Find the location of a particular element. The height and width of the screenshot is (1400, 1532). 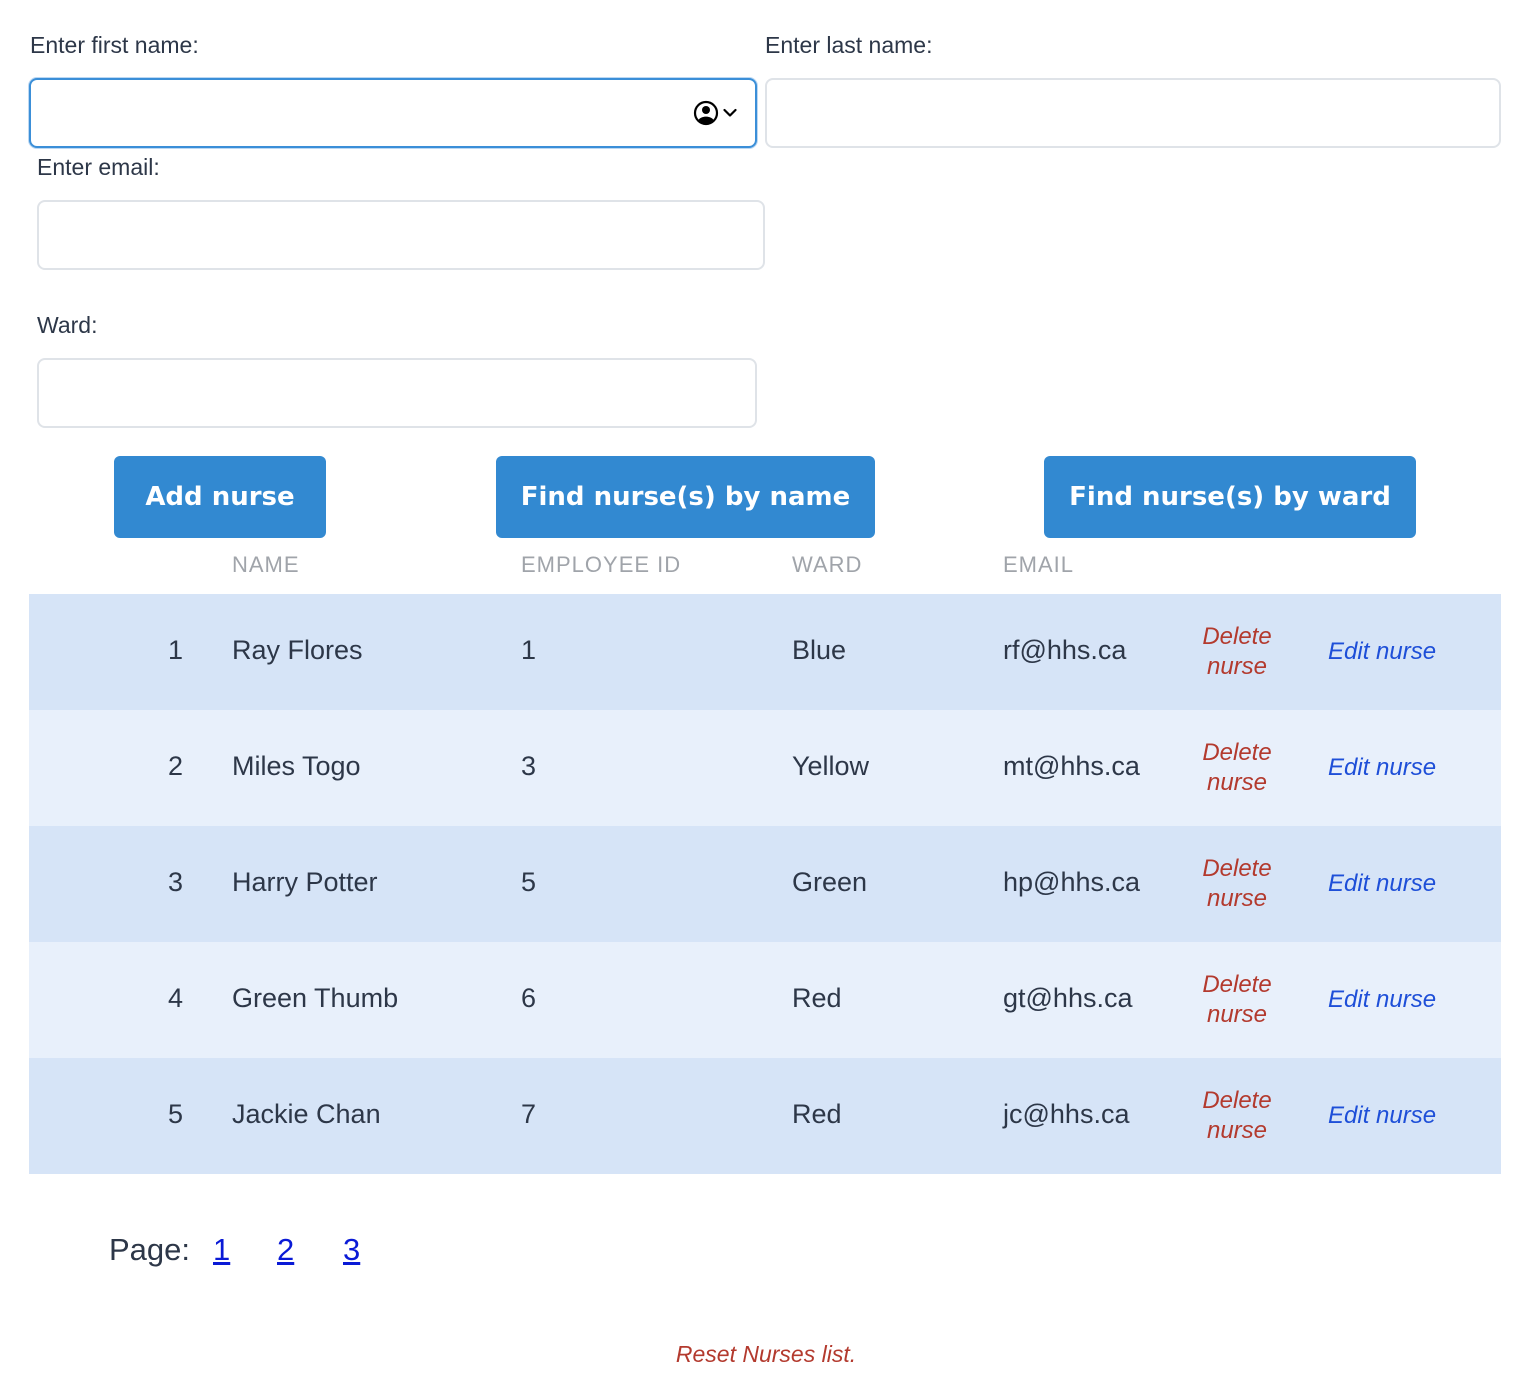

row-index: 1 is located at coordinates (175, 650).